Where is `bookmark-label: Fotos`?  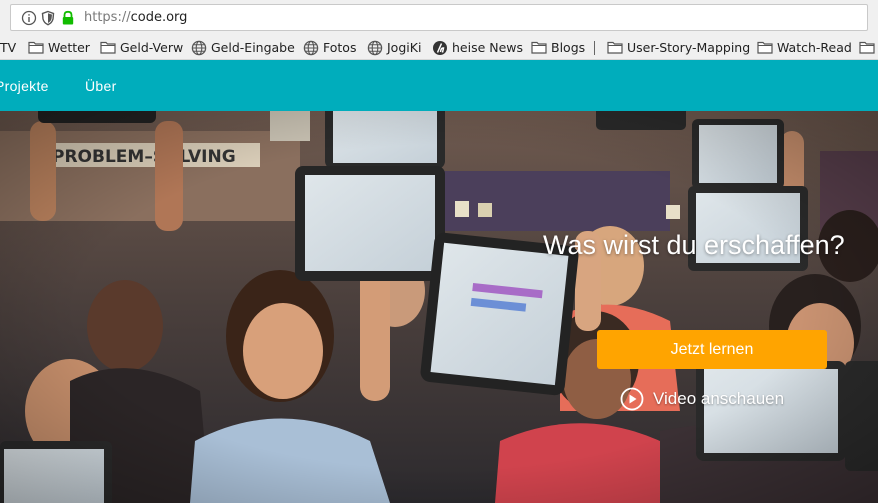
bookmark-label: Fotos is located at coordinates (340, 47).